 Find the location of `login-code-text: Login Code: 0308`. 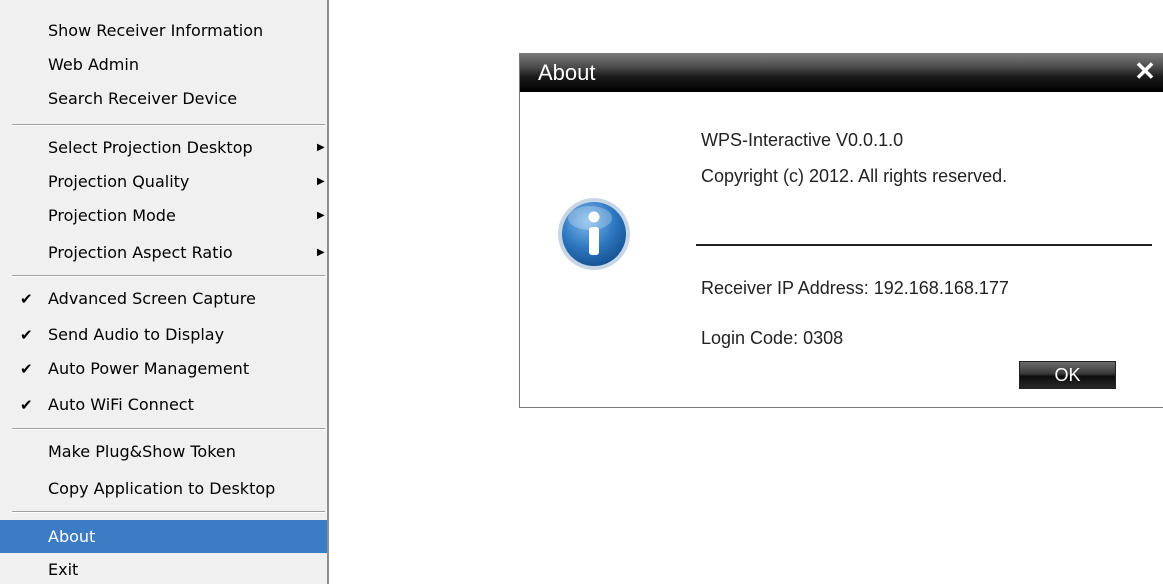

login-code-text: Login Code: 0308 is located at coordinates (772, 338).